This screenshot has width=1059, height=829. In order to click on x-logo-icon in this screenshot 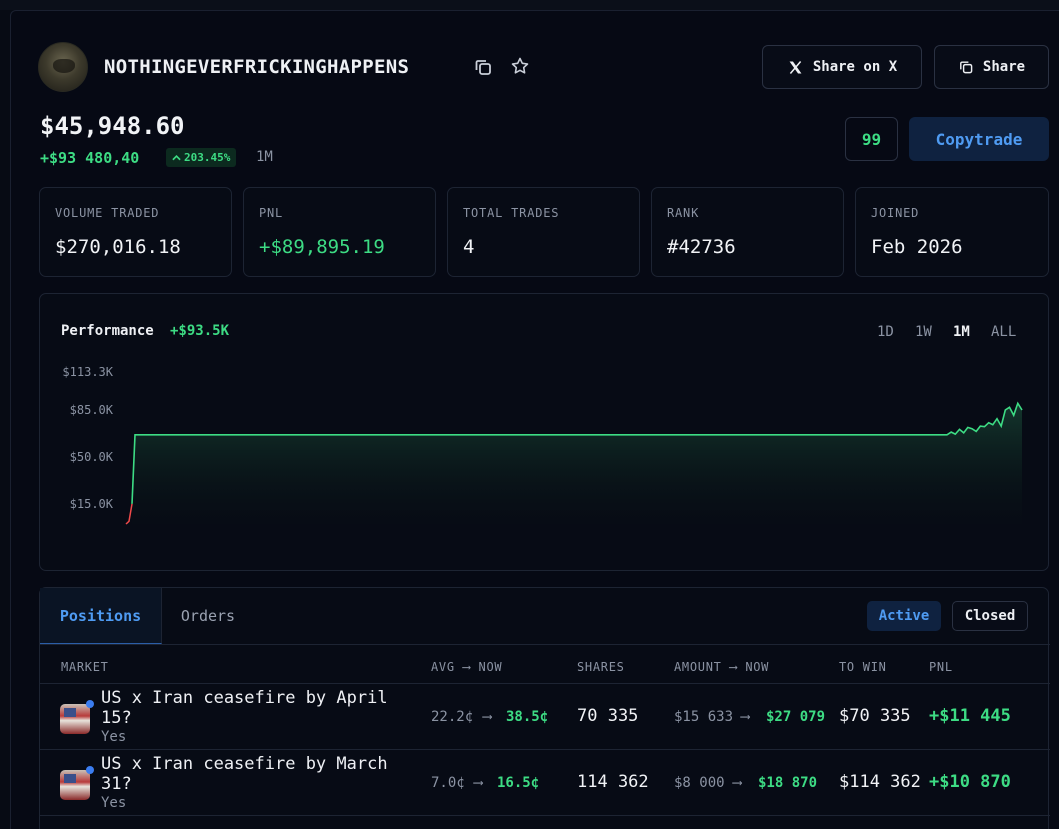, I will do `click(795, 67)`.